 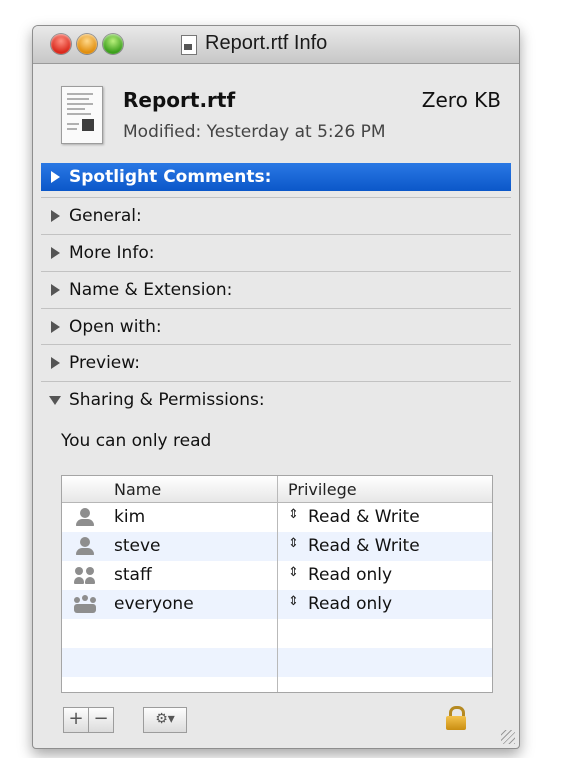 I want to click on window-title: Report.rtf Info, so click(x=266, y=43).